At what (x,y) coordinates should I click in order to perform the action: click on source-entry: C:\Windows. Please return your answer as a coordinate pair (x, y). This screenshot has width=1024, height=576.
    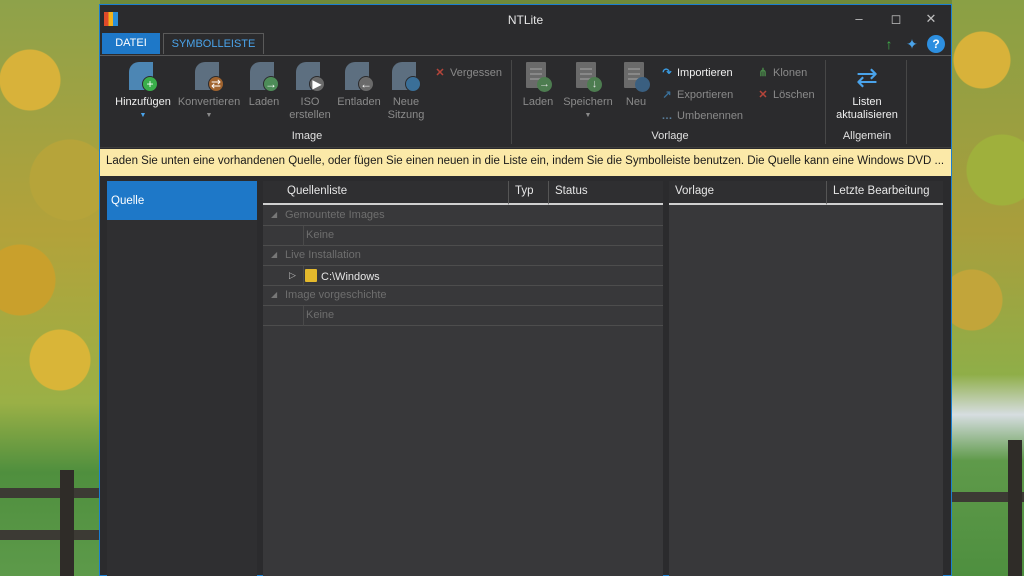
    Looking at the image, I should click on (342, 276).